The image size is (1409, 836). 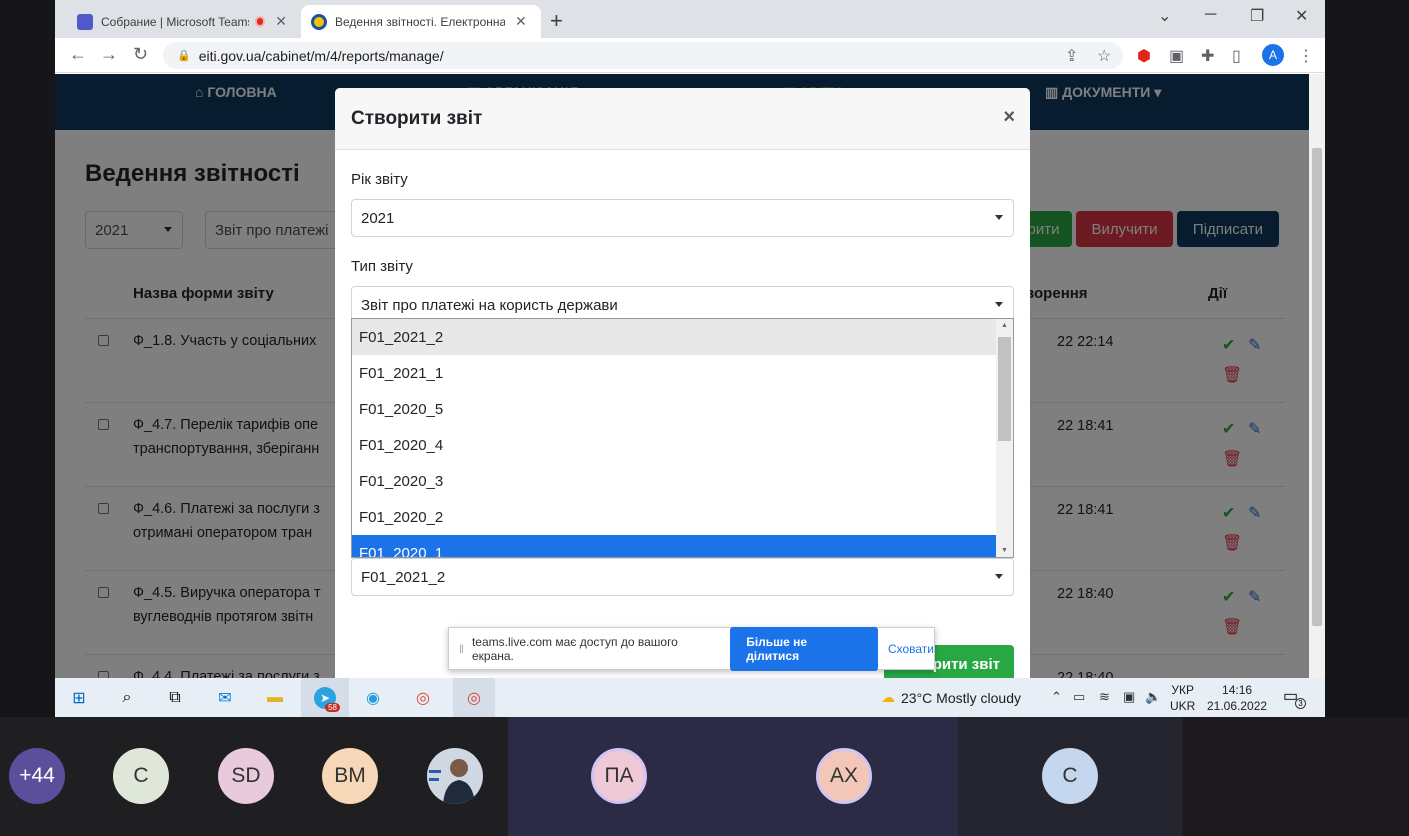 What do you see at coordinates (1153, 697) in the screenshot?
I see `volume-icon: 🔈` at bounding box center [1153, 697].